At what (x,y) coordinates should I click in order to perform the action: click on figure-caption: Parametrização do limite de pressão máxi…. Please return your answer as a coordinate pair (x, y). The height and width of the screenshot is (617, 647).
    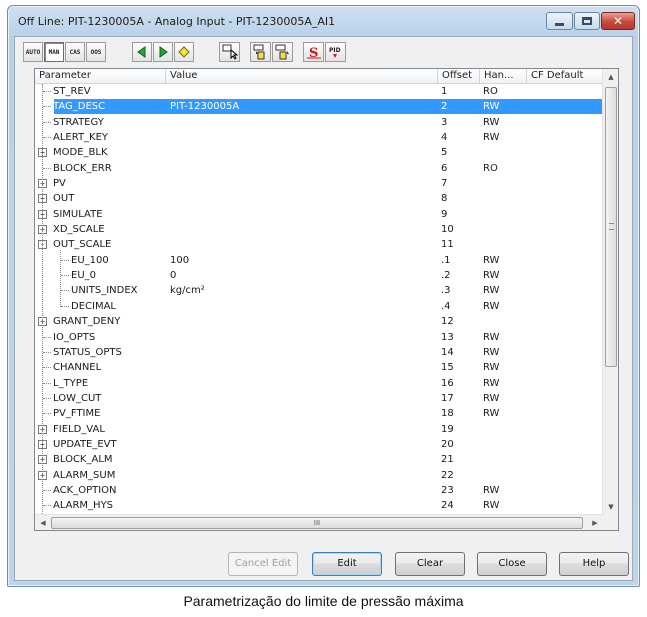
    Looking at the image, I should click on (323, 601).